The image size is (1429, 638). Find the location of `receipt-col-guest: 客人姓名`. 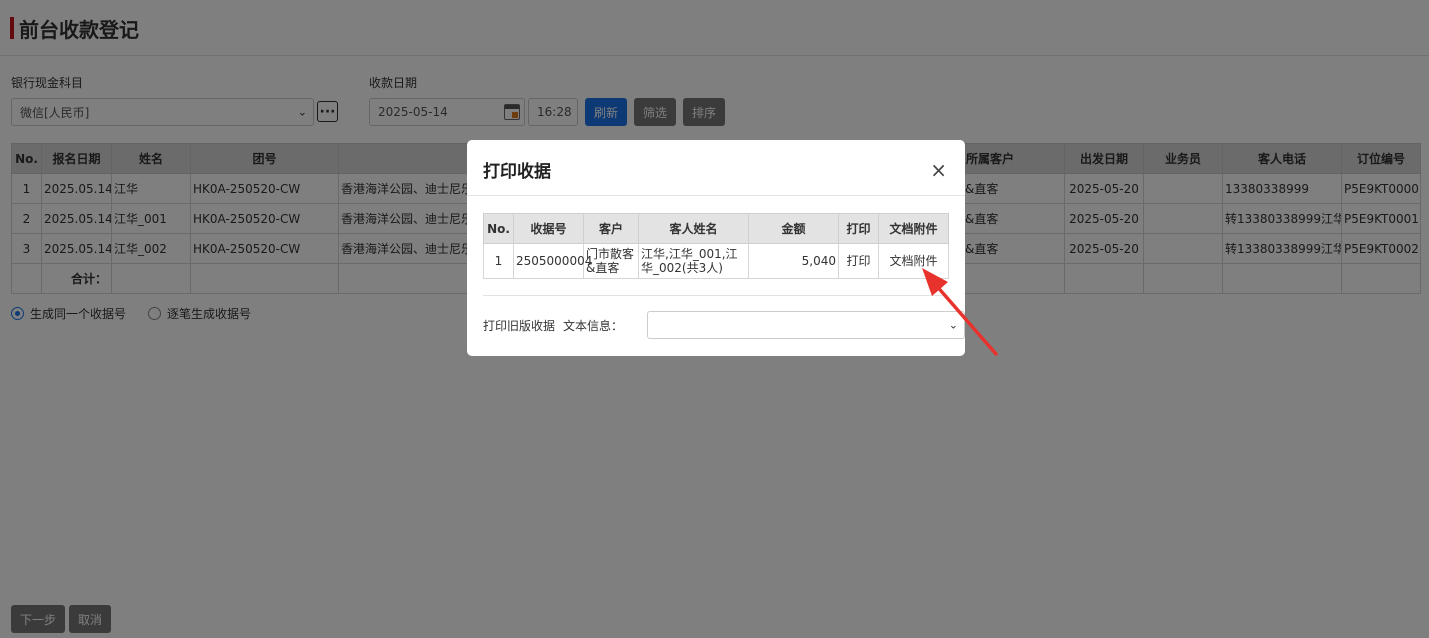

receipt-col-guest: 客人姓名 is located at coordinates (693, 228).